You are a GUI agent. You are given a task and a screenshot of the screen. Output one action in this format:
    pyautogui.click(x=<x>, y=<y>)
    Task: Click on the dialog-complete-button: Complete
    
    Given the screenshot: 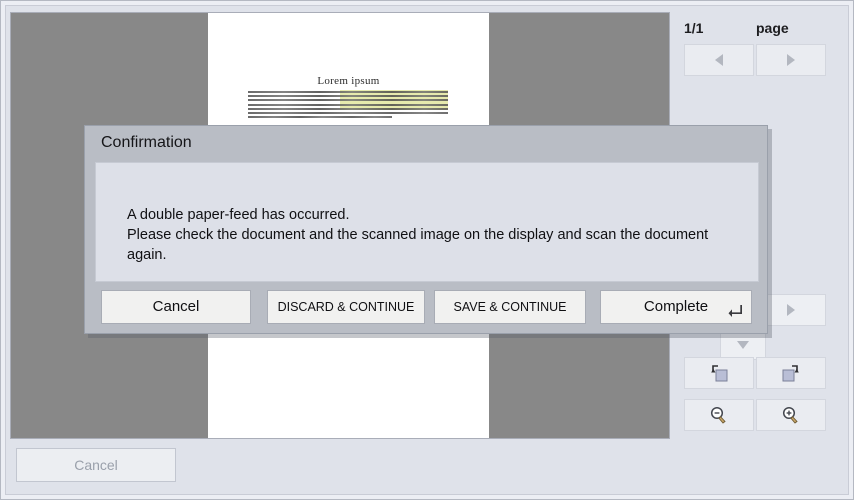 What is the action you would take?
    pyautogui.click(x=676, y=307)
    